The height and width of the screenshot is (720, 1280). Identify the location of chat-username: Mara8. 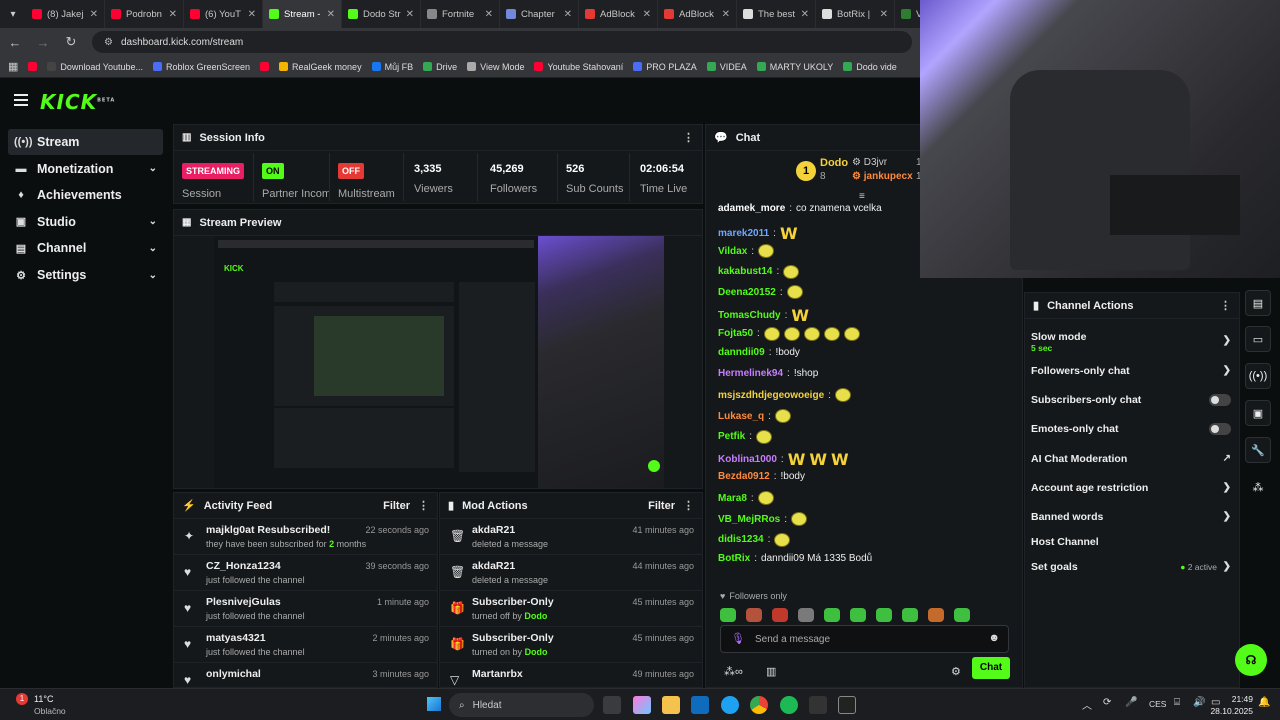
(732, 498).